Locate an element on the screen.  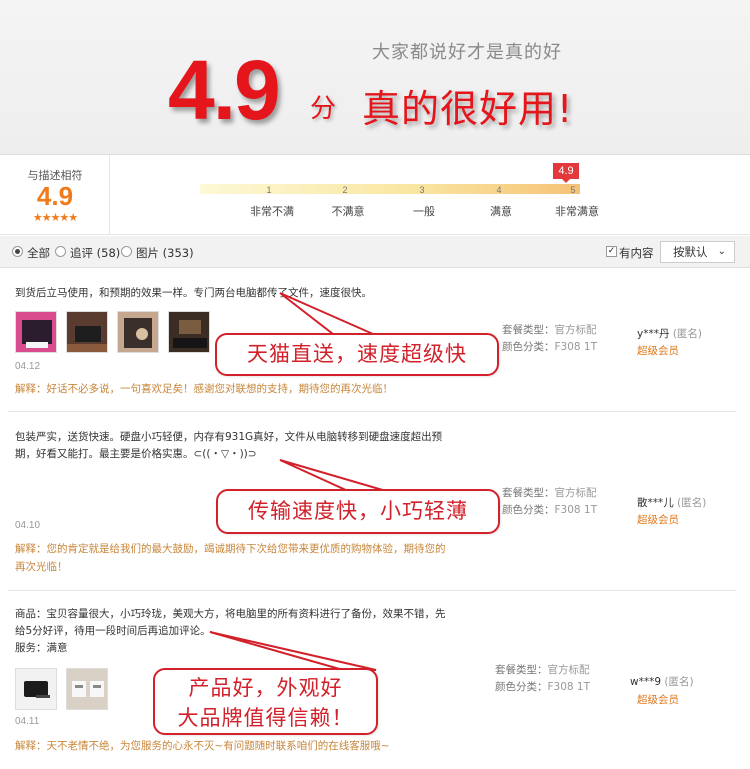
scale-label: 非常不满 is located at coordinates (272, 211).